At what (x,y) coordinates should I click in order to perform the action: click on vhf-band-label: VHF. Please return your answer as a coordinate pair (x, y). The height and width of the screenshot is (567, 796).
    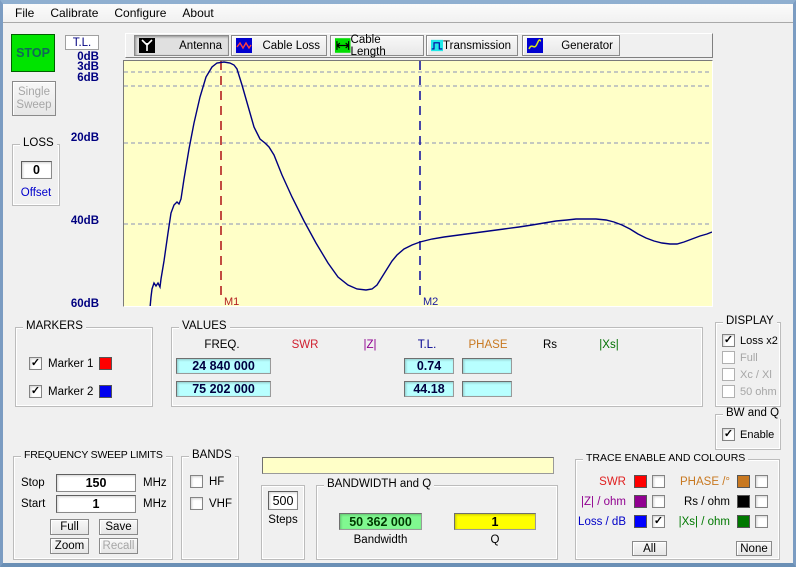
    Looking at the image, I should click on (220, 504).